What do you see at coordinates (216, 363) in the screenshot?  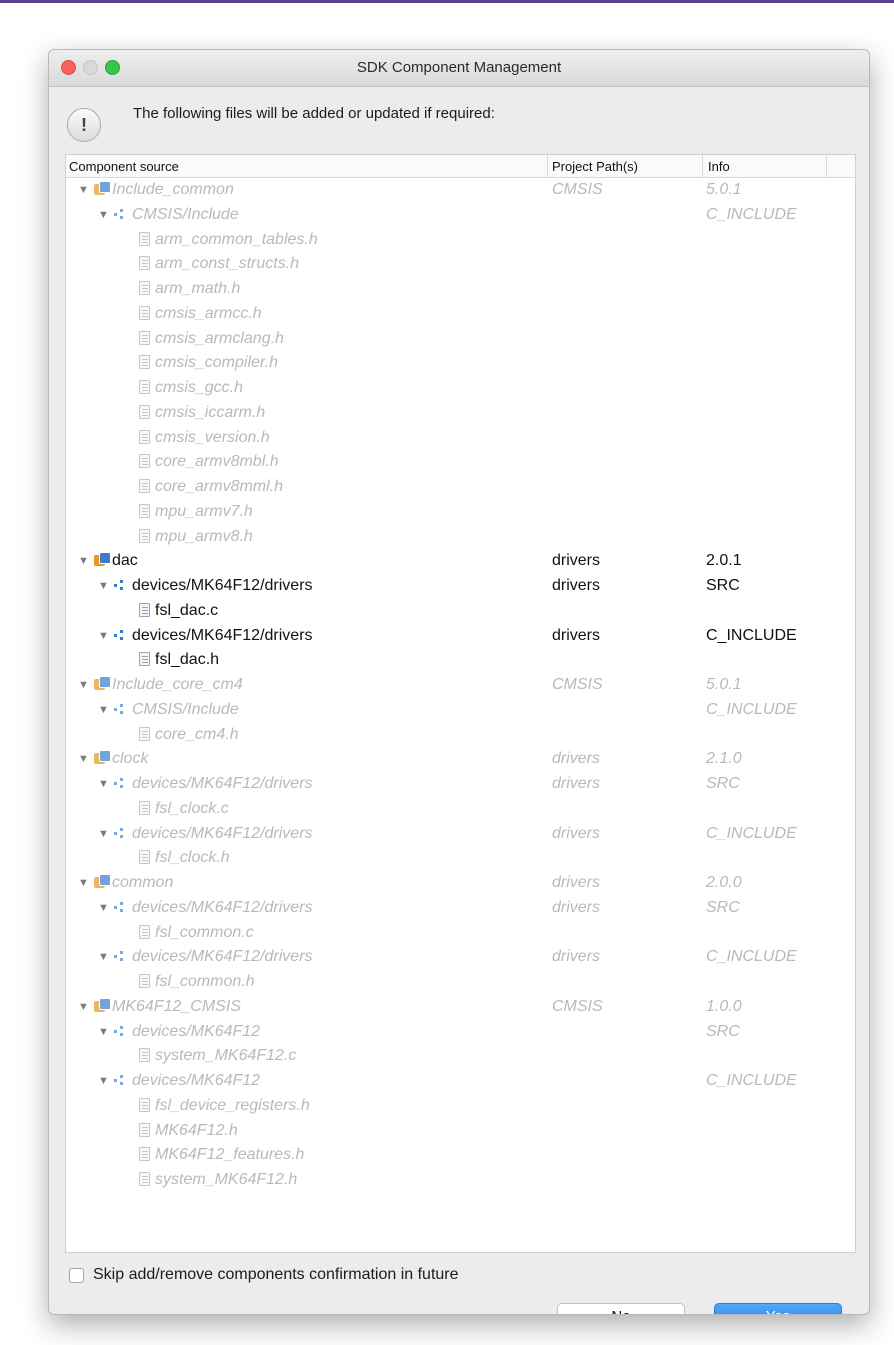 I see `file-name: cmsis_compiler.h` at bounding box center [216, 363].